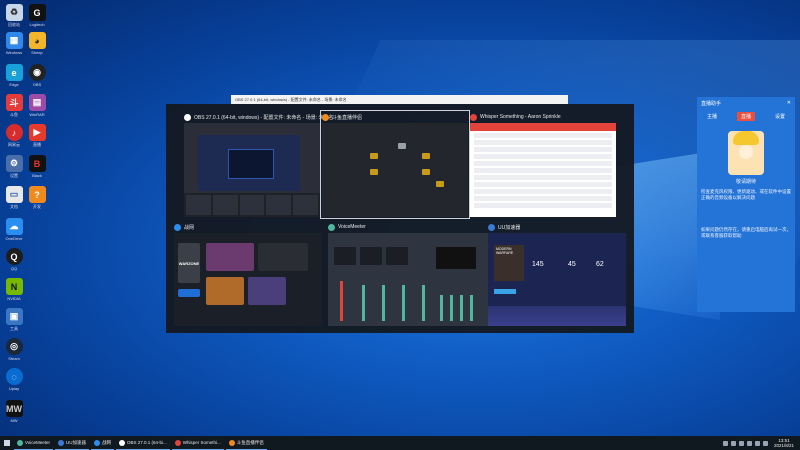  I want to click on douyu-content, so click(395, 170).